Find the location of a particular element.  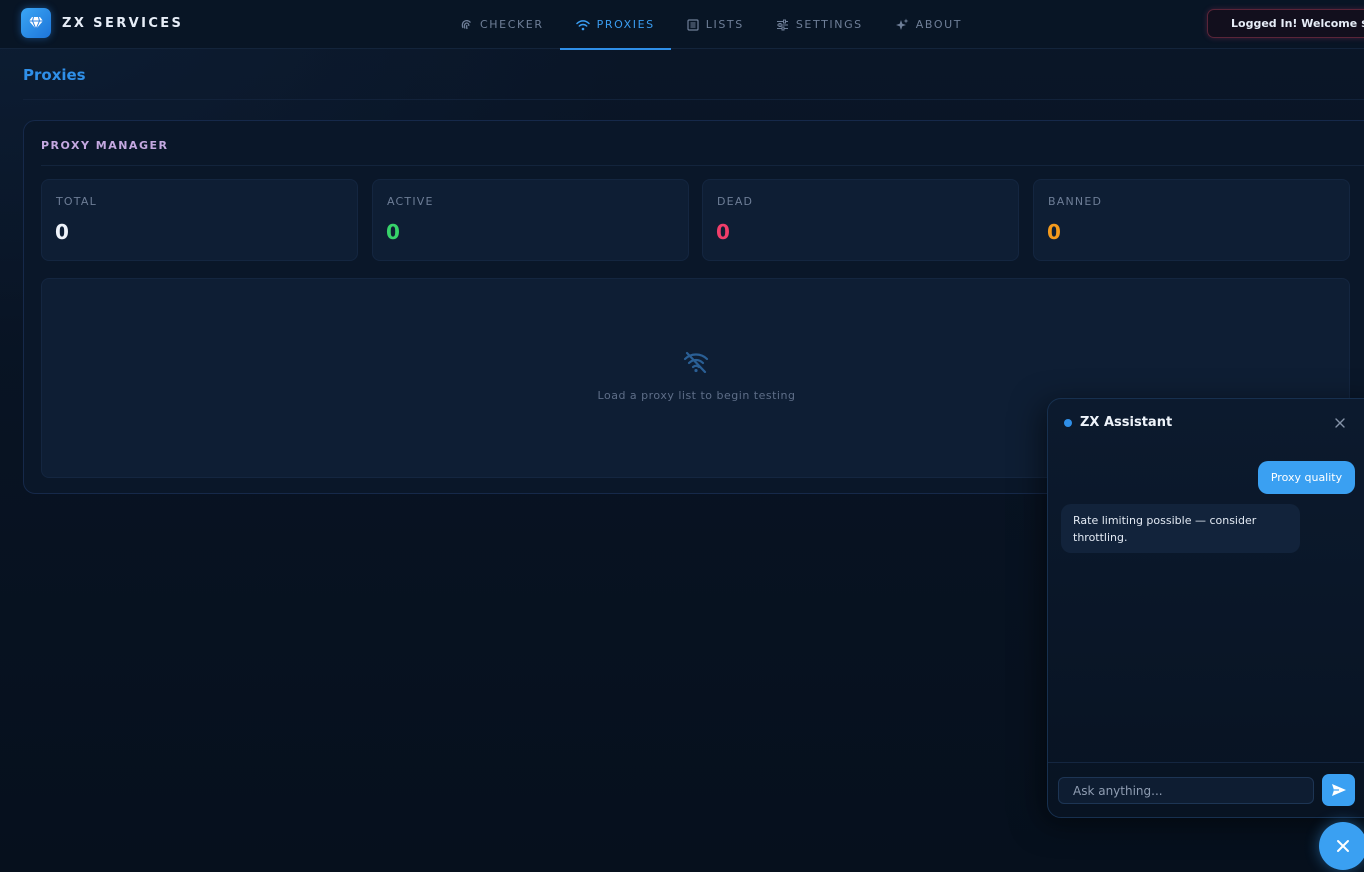

login-status-text: Logged In! Welcome ${s is located at coordinates (1297, 23).